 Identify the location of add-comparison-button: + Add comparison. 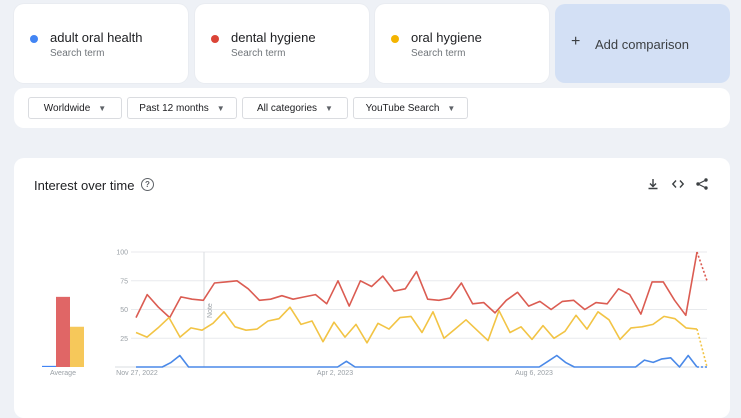
(642, 43).